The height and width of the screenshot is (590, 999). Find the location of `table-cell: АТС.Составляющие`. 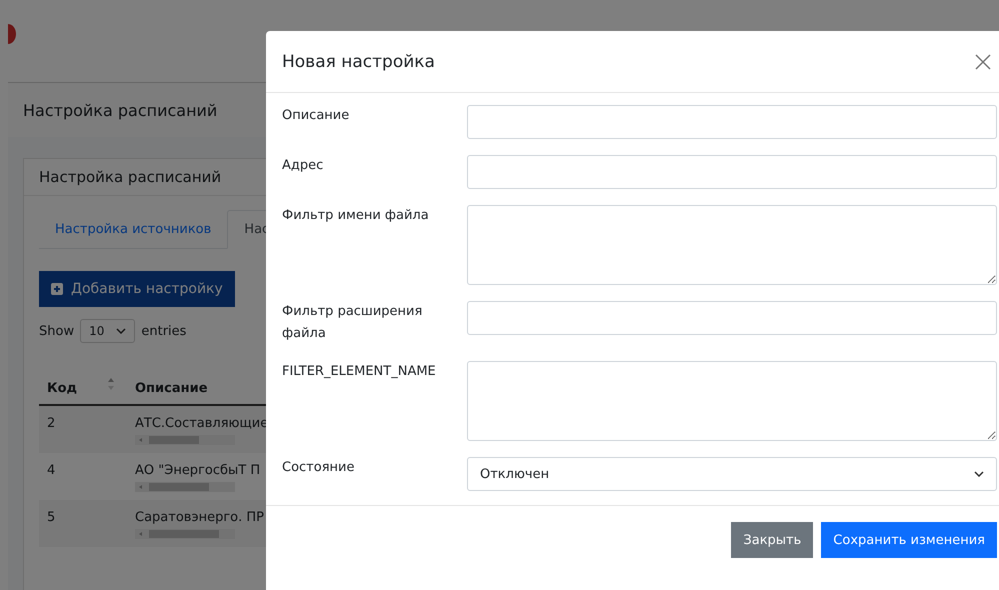

table-cell: АТС.Составляющие is located at coordinates (201, 423).